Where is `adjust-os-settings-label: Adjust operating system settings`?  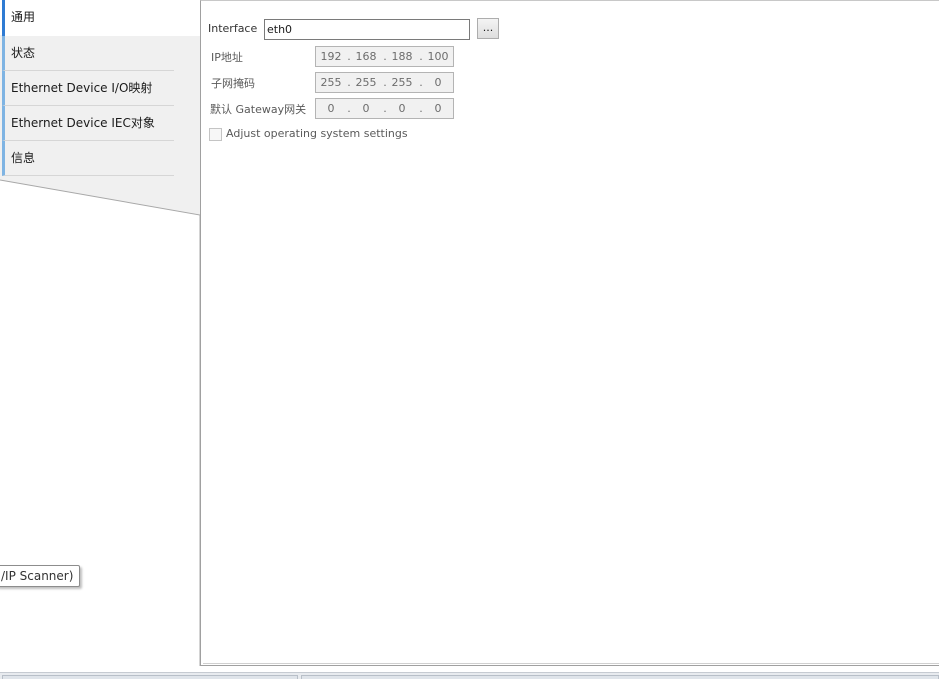
adjust-os-settings-label: Adjust operating system settings is located at coordinates (317, 133).